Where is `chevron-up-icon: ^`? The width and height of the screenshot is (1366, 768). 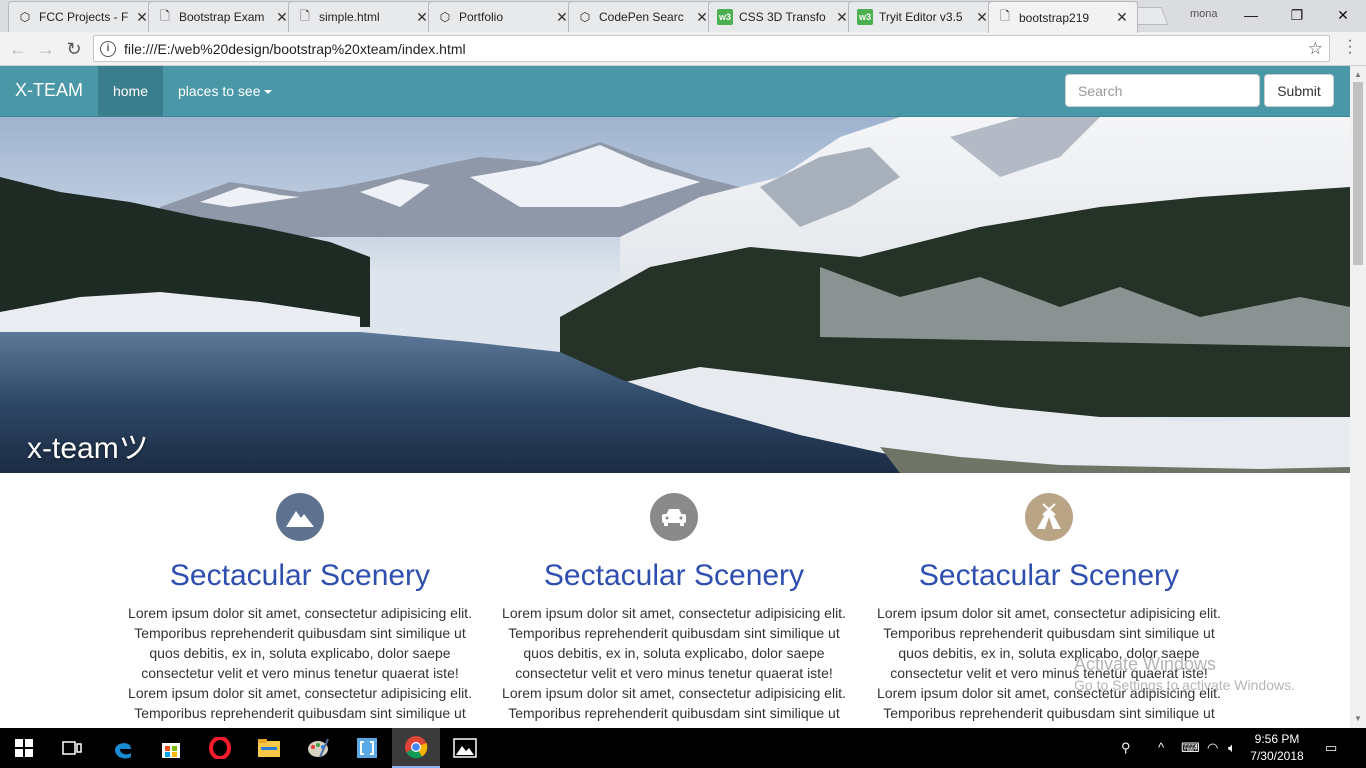
chevron-up-icon: ^ is located at coordinates (1161, 747).